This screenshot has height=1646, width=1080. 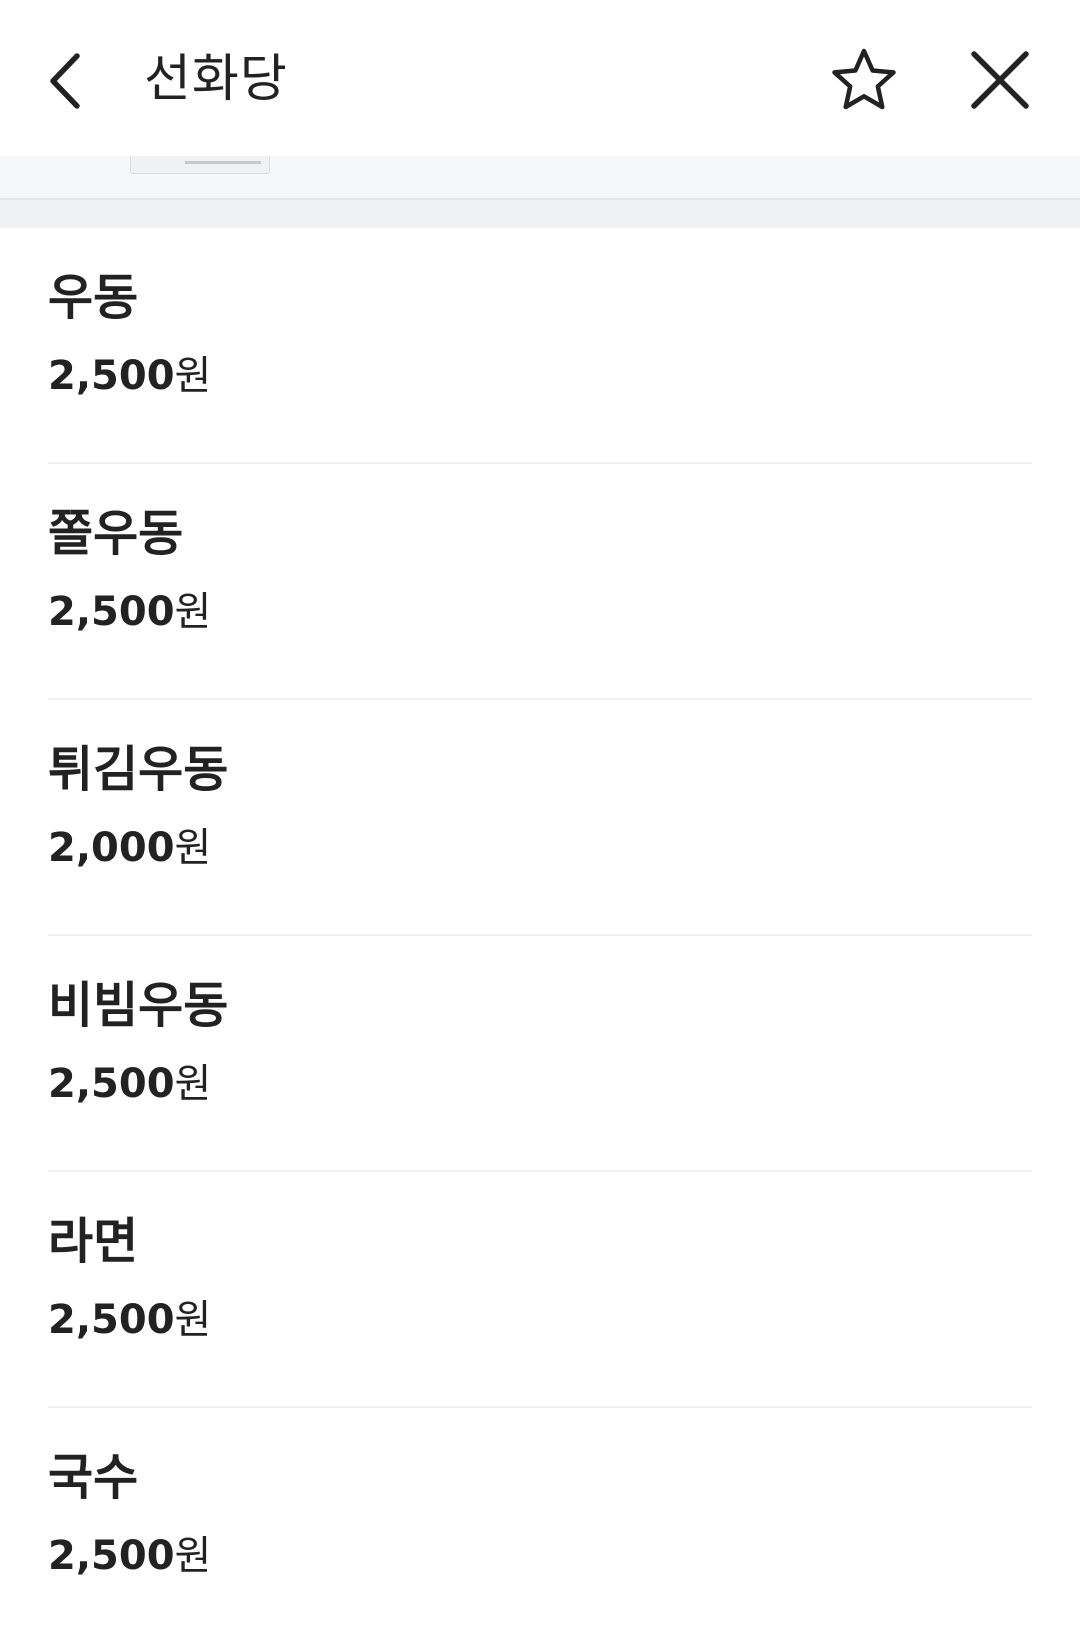 I want to click on menu-item: 튀김우동 2,000원, so click(x=540, y=818).